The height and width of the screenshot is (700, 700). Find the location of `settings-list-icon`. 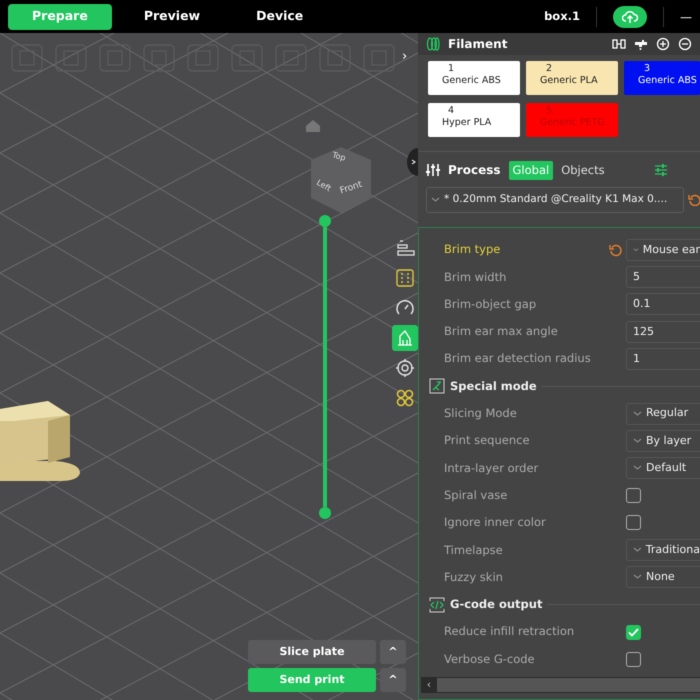

settings-list-icon is located at coordinates (661, 170).